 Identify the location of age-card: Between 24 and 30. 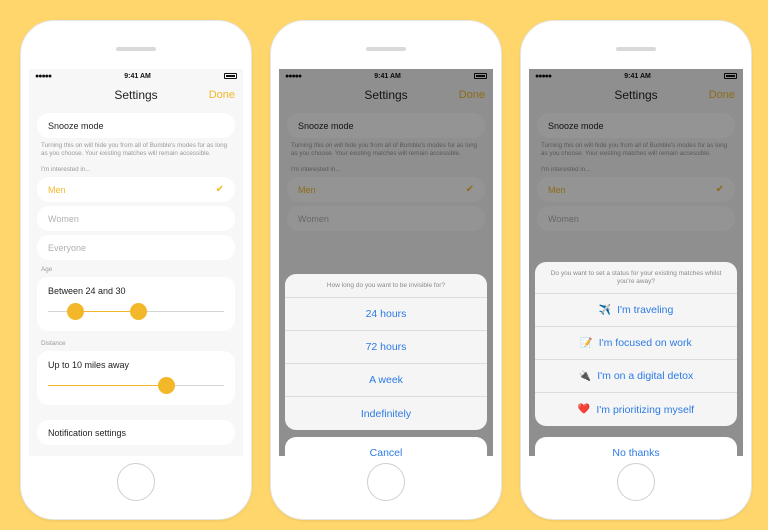
(136, 304).